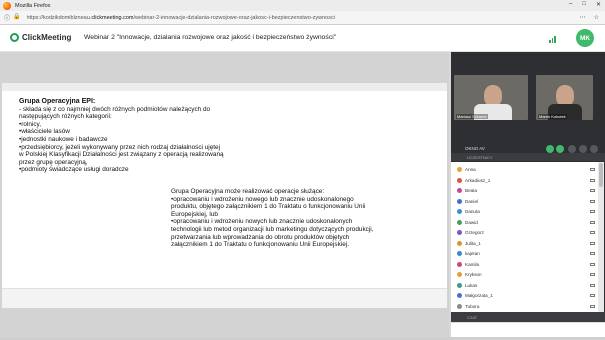  What do you see at coordinates (570, 4) in the screenshot?
I see `minimize-icon: –` at bounding box center [570, 4].